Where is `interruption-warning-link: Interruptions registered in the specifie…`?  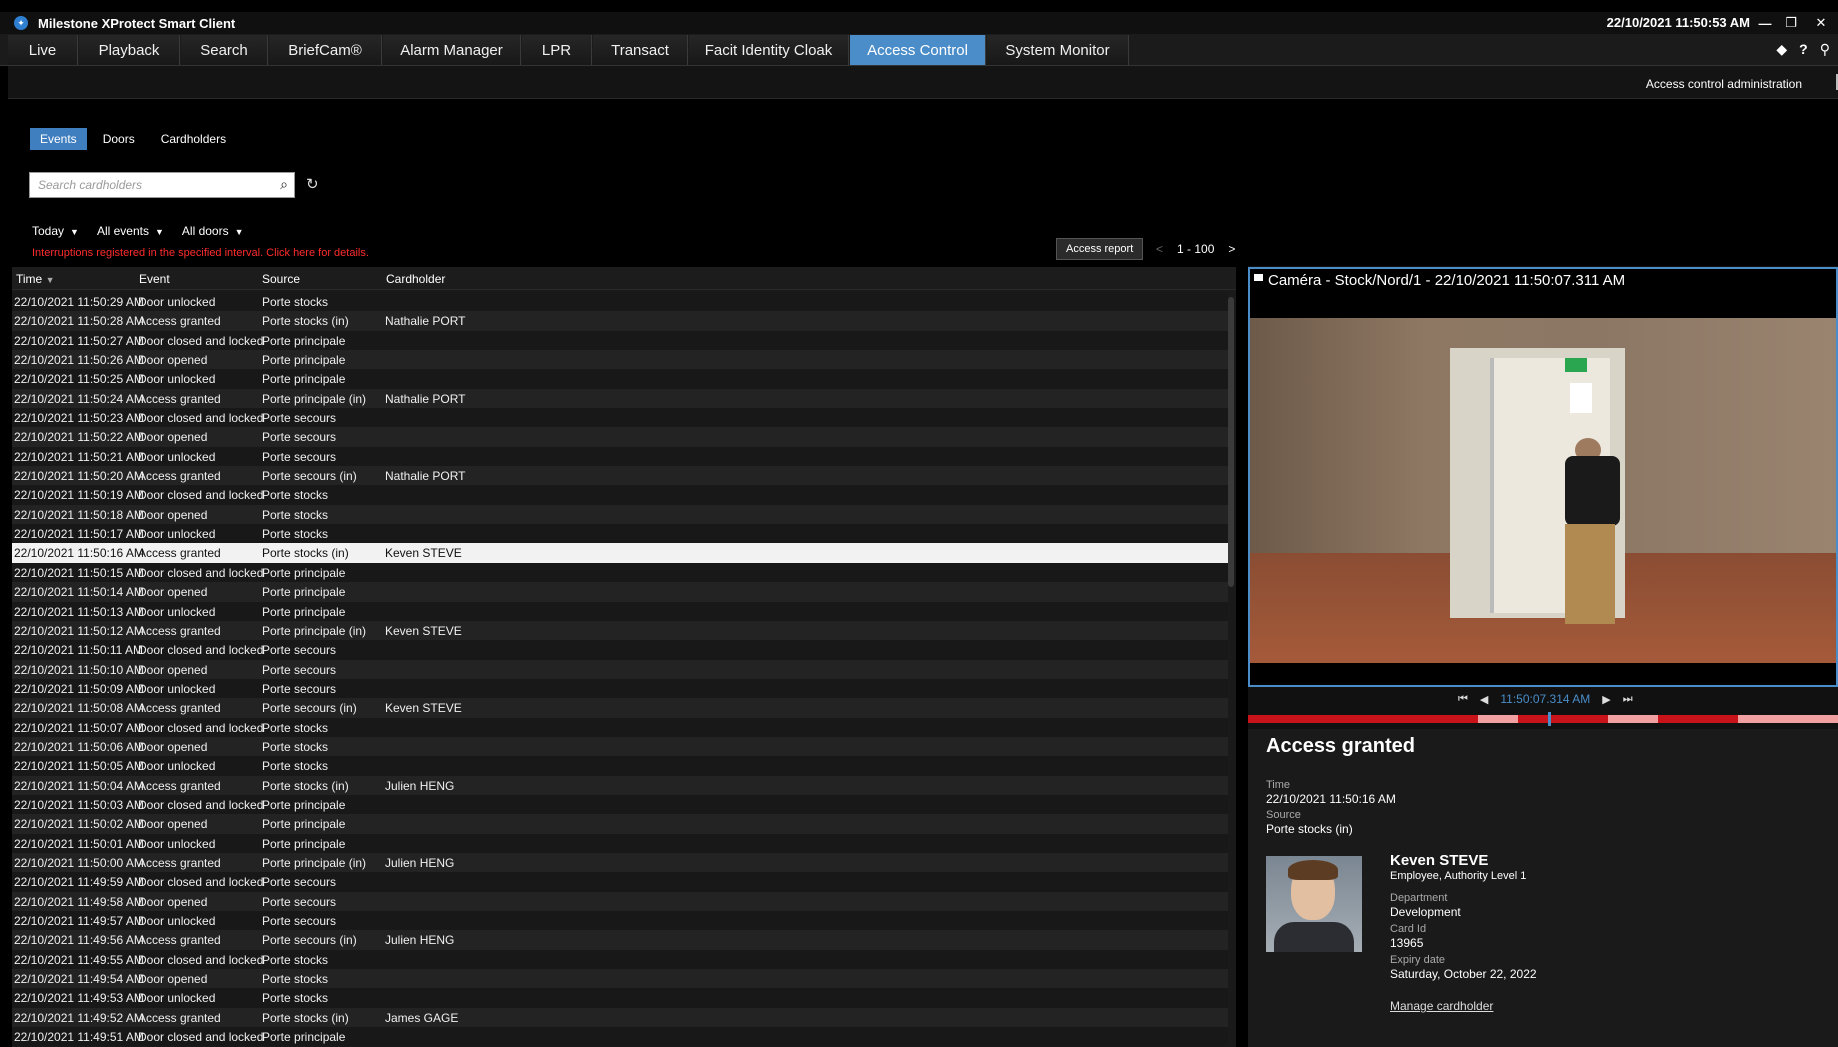 interruption-warning-link: Interruptions registered in the specifie… is located at coordinates (200, 253).